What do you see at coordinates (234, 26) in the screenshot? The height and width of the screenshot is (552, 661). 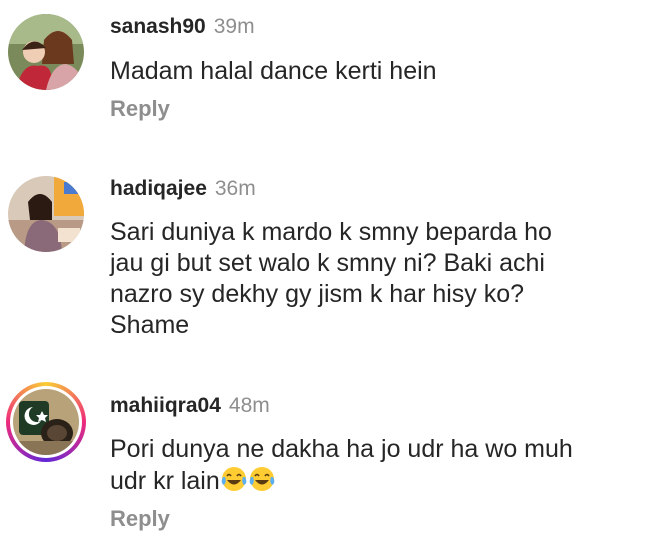 I see `comment-timestamp: 39m` at bounding box center [234, 26].